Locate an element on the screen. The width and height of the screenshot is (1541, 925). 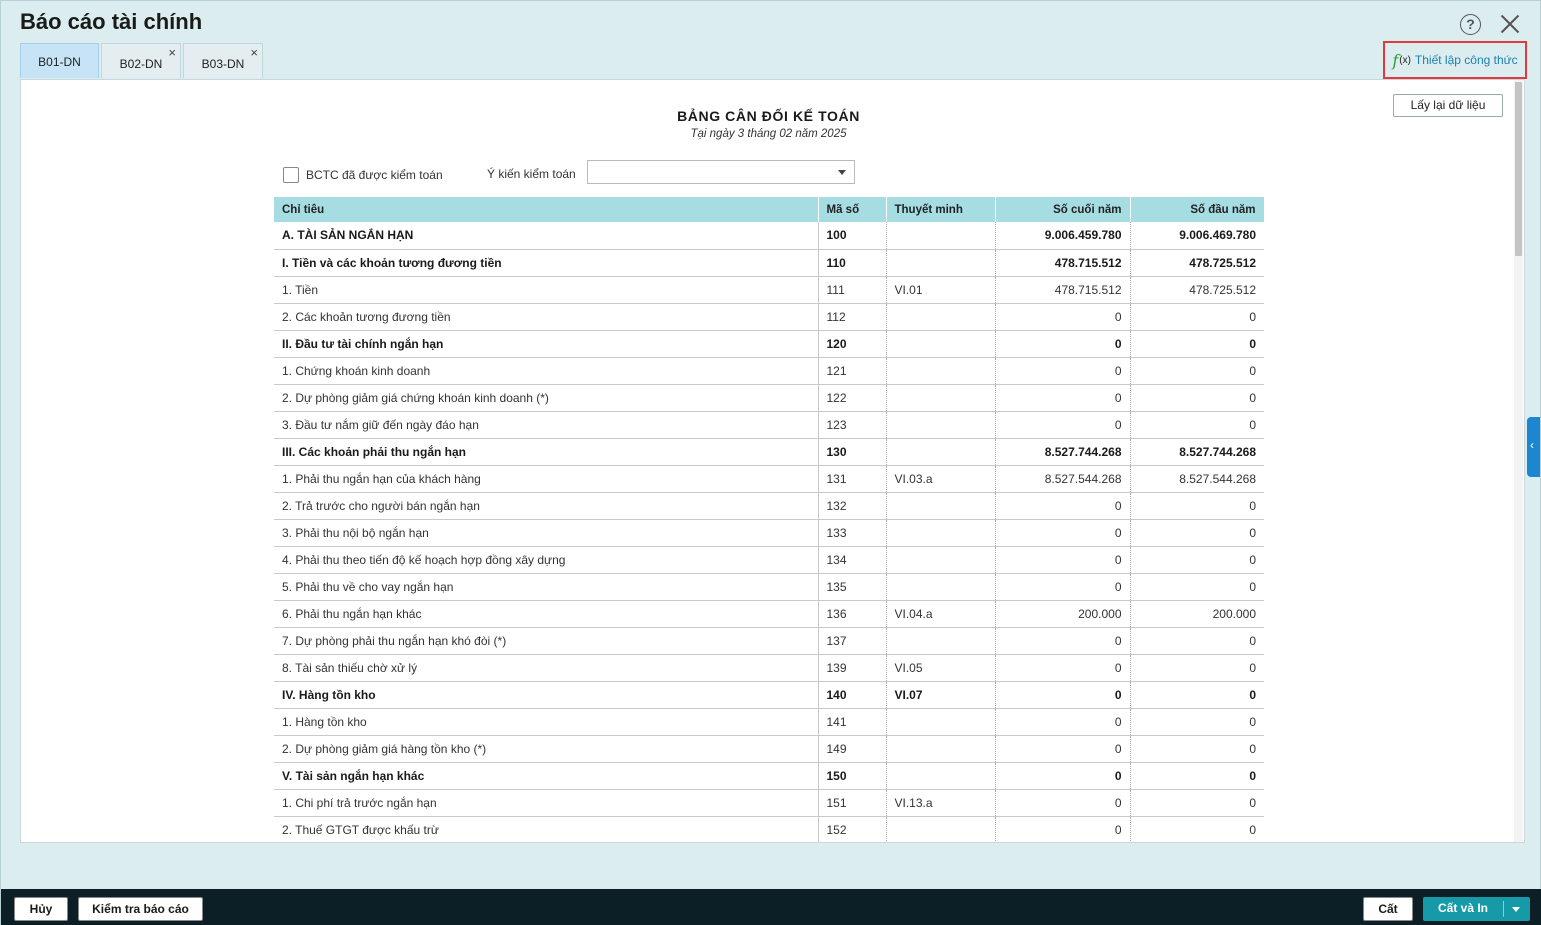
tab-b03-dn: B03-DN × is located at coordinates (223, 60).